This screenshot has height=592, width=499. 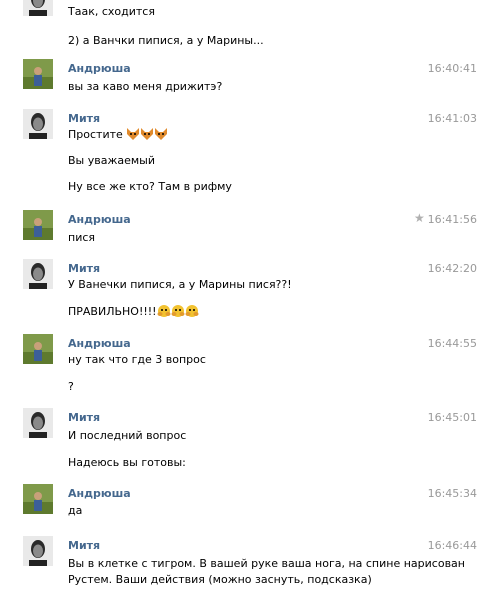 I want to click on timestamp: 16:42:20, so click(x=452, y=268).